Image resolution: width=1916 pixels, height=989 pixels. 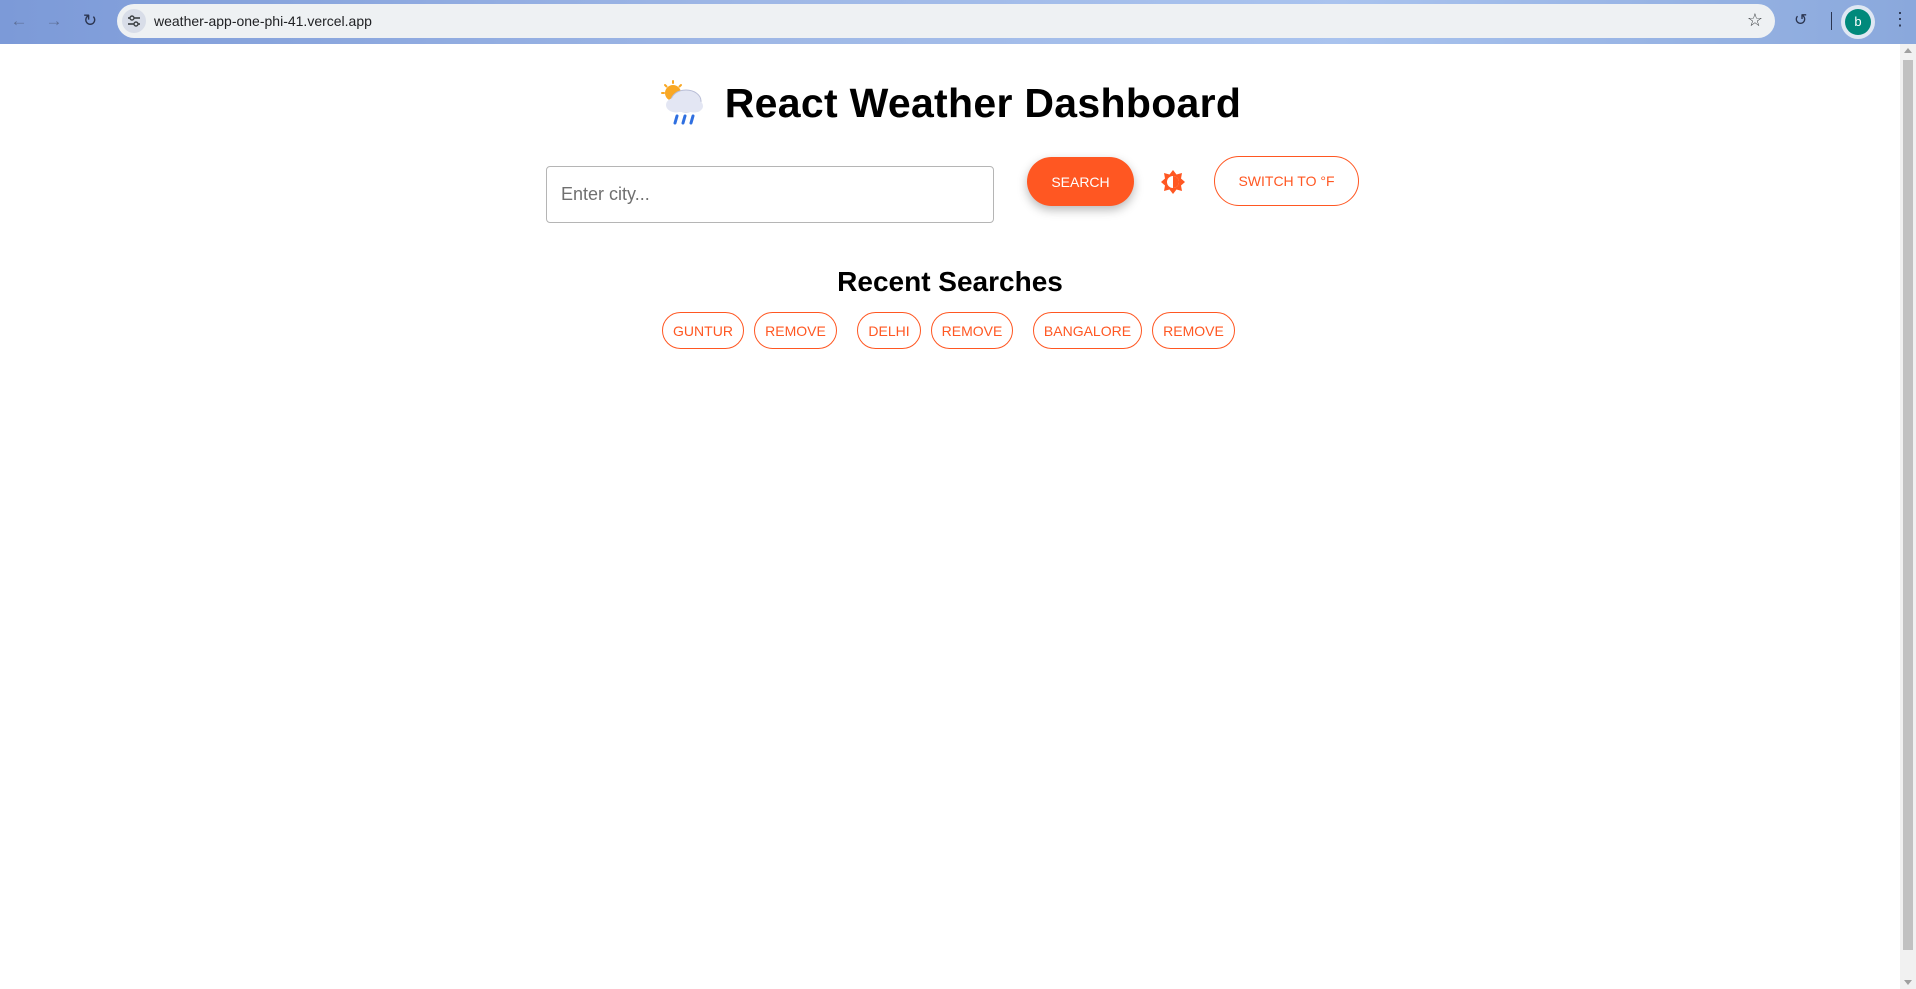 I want to click on page-scrollbar, so click(x=1908, y=516).